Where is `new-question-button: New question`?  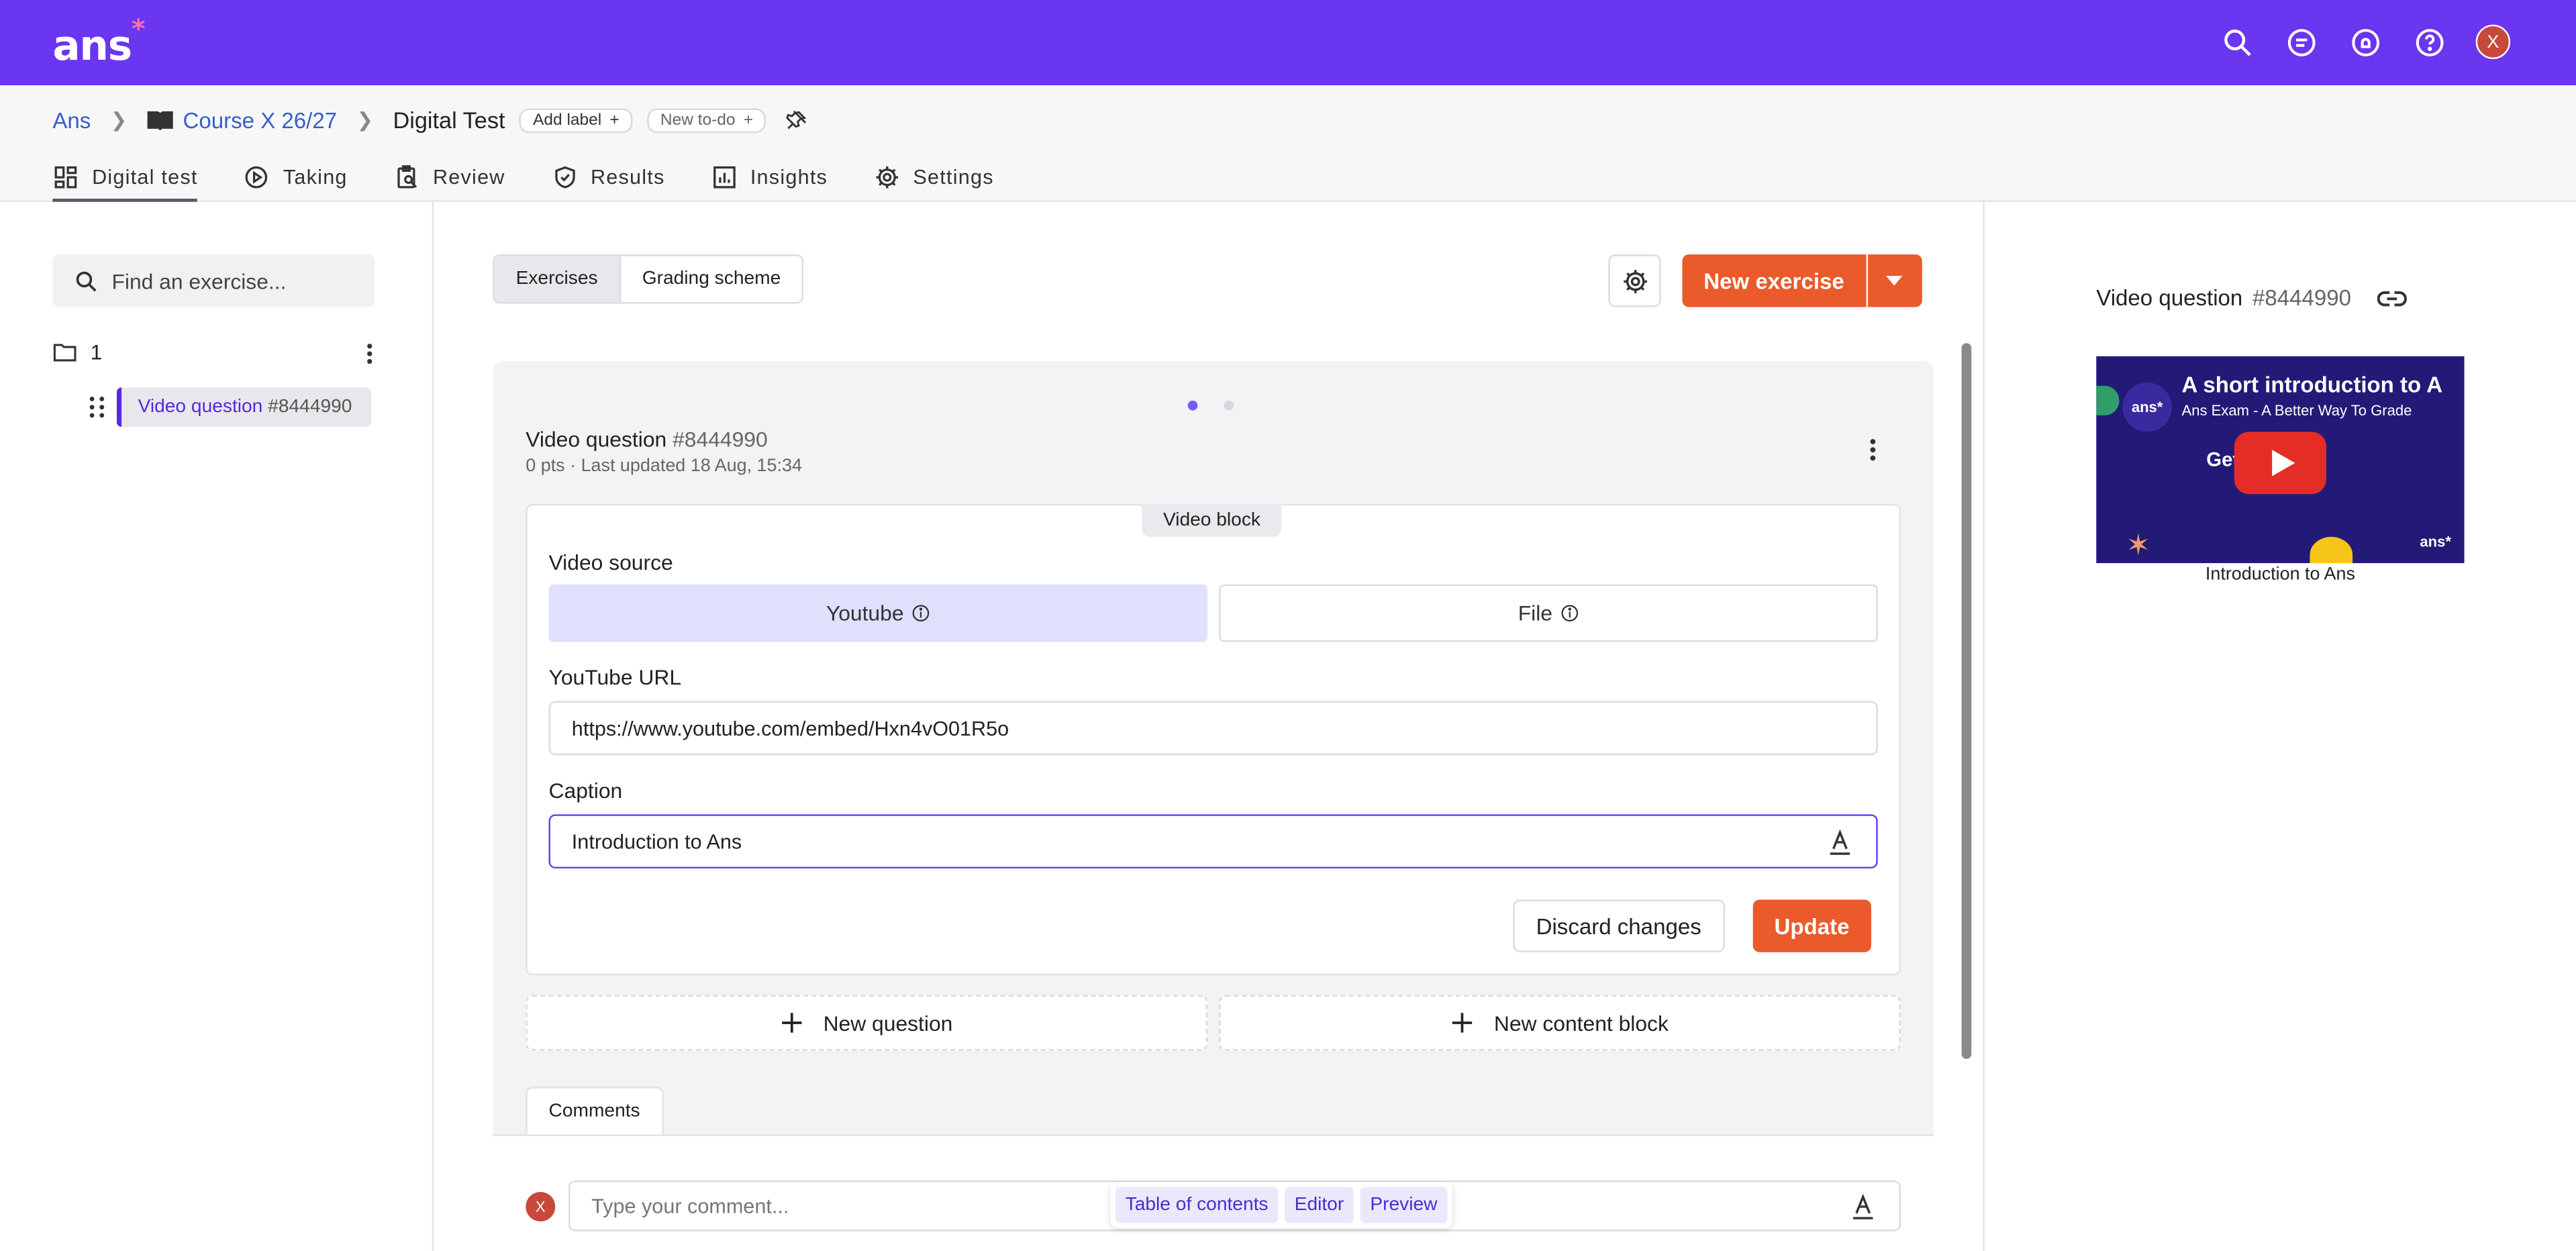
new-question-button: New question is located at coordinates (867, 1023).